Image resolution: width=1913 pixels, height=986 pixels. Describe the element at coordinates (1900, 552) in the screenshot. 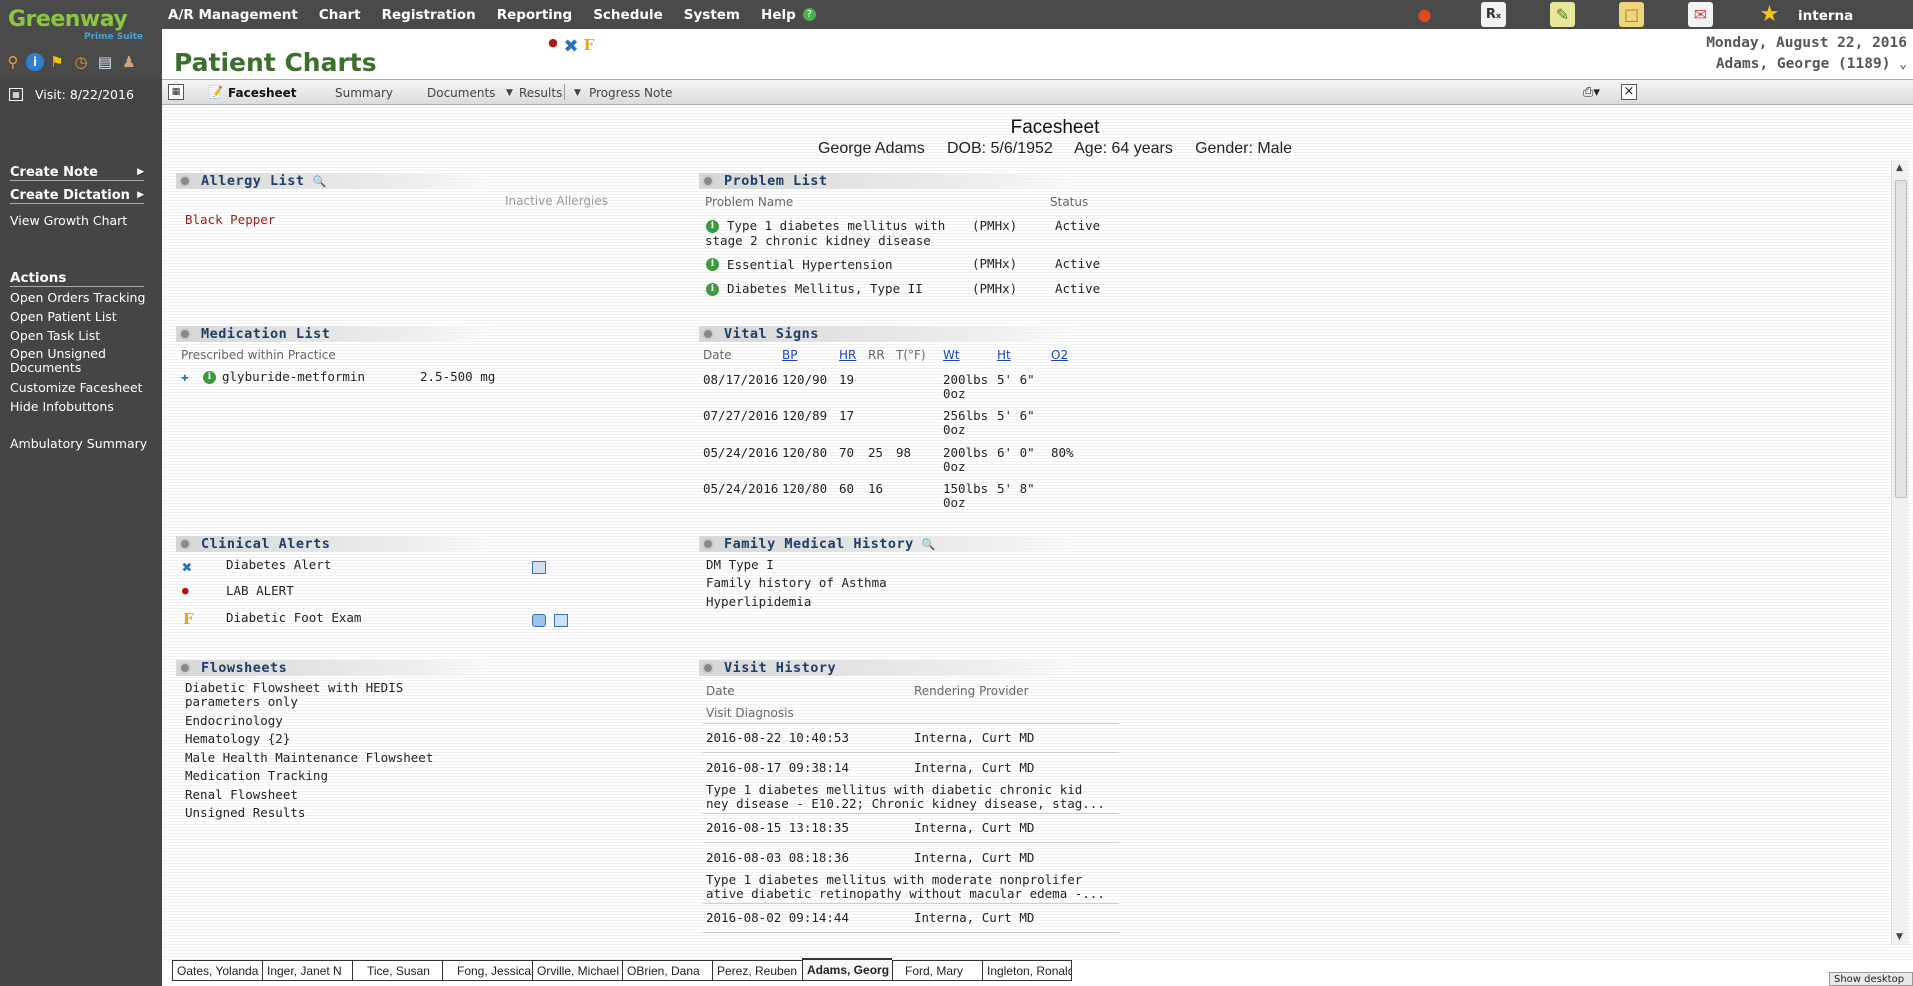

I see `vertical-scrollbar: ▲ ▼` at that location.